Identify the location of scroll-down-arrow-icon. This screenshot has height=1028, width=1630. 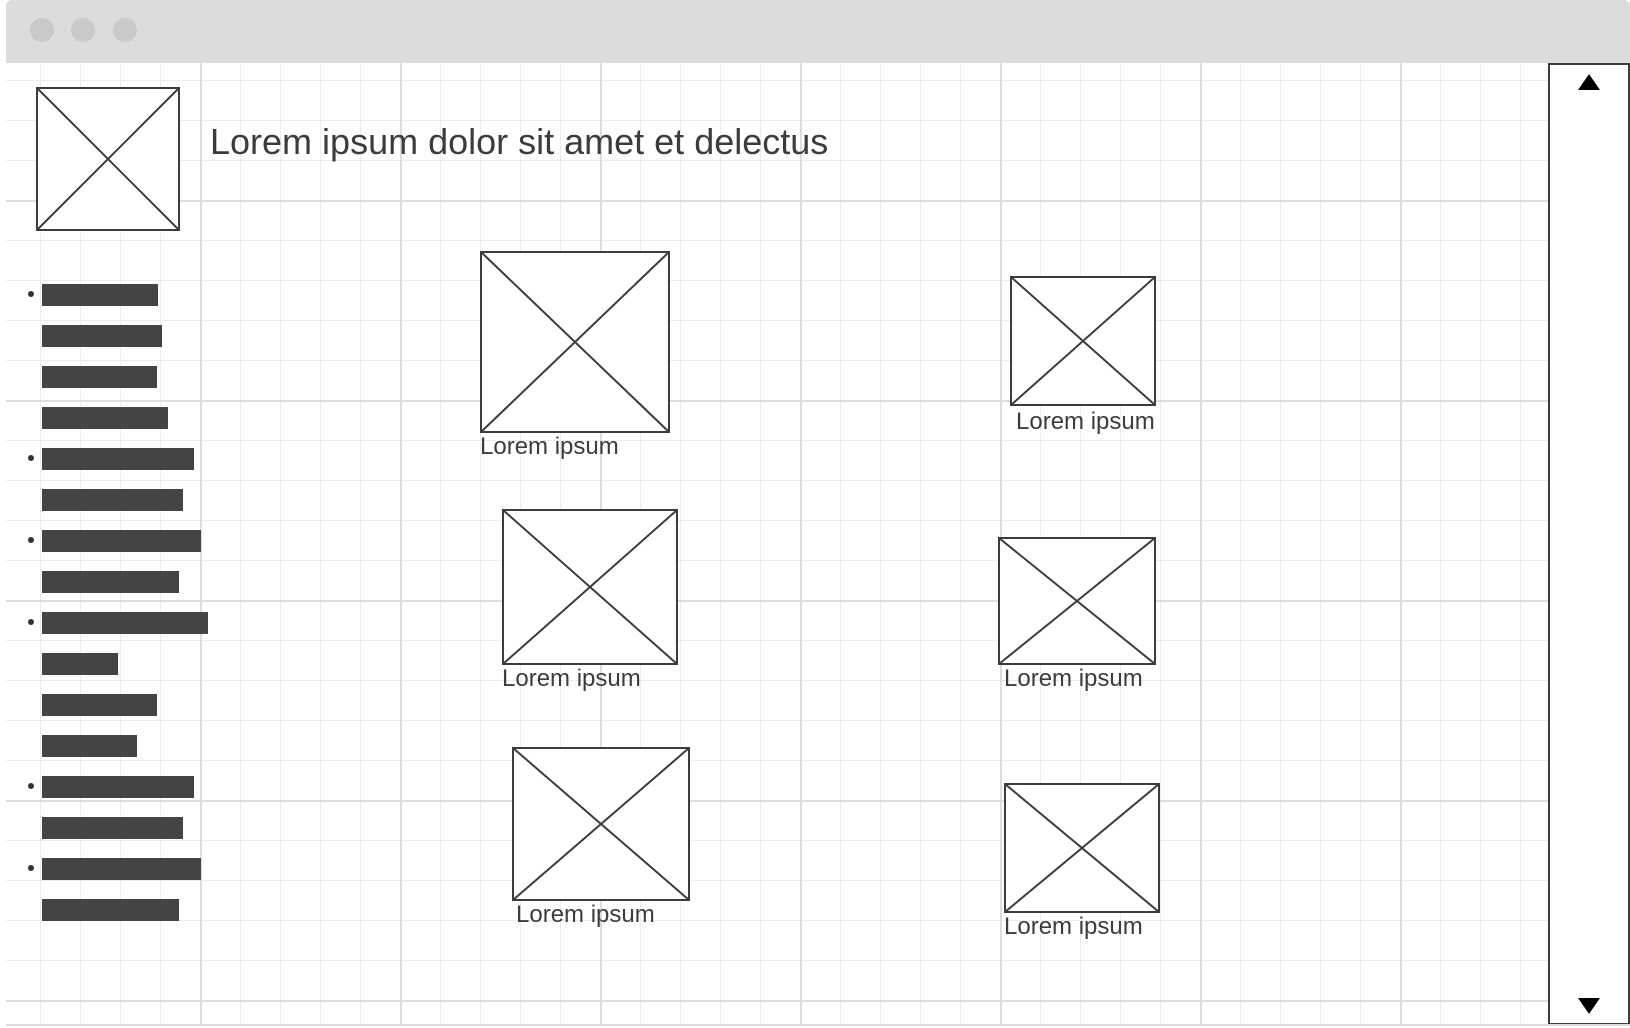
(1589, 1006).